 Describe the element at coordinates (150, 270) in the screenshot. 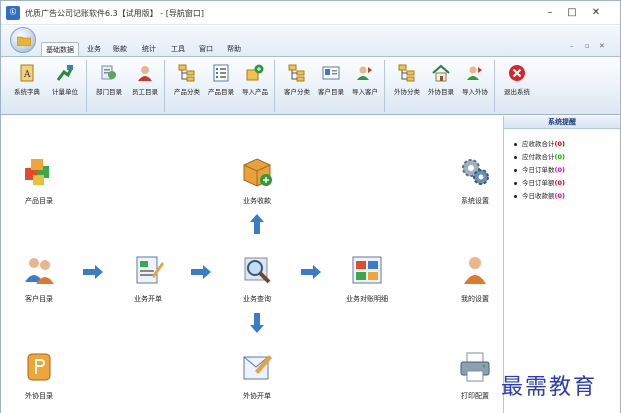

I see `order-form-icon` at that location.